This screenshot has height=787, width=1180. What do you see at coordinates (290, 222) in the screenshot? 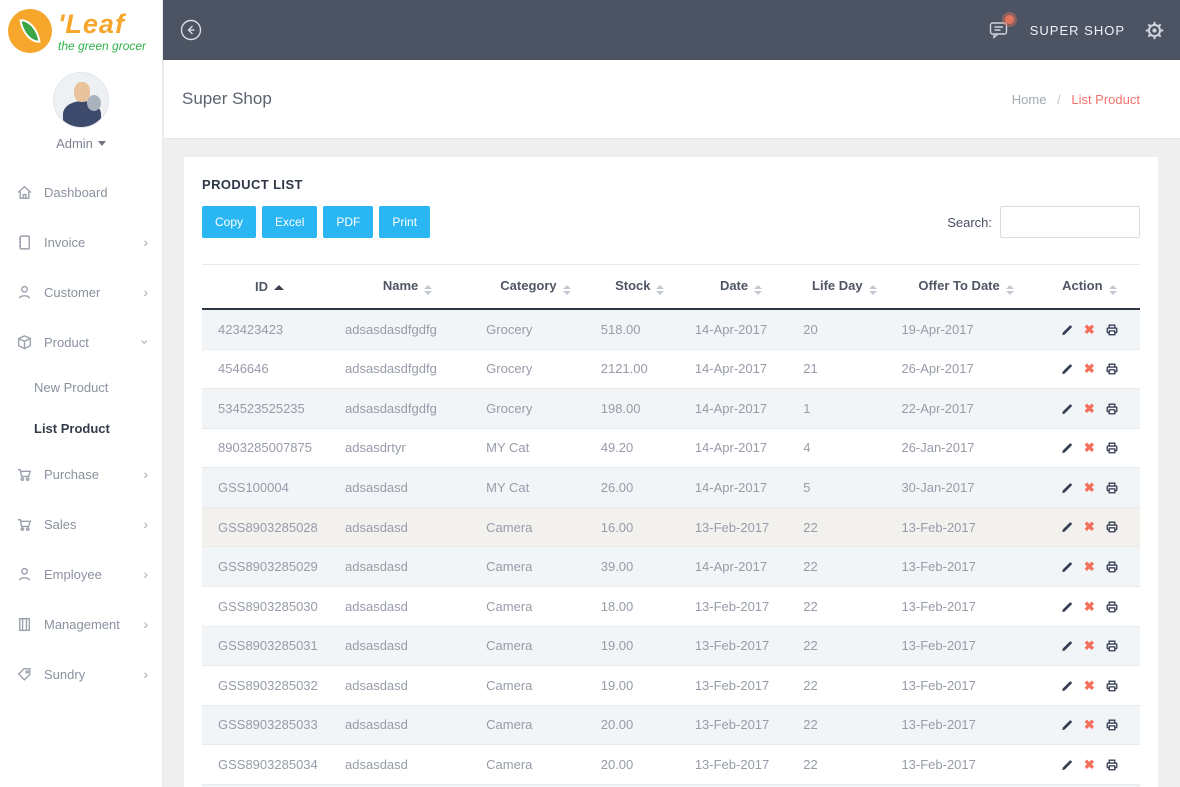
I see `excel-button: Excel` at bounding box center [290, 222].